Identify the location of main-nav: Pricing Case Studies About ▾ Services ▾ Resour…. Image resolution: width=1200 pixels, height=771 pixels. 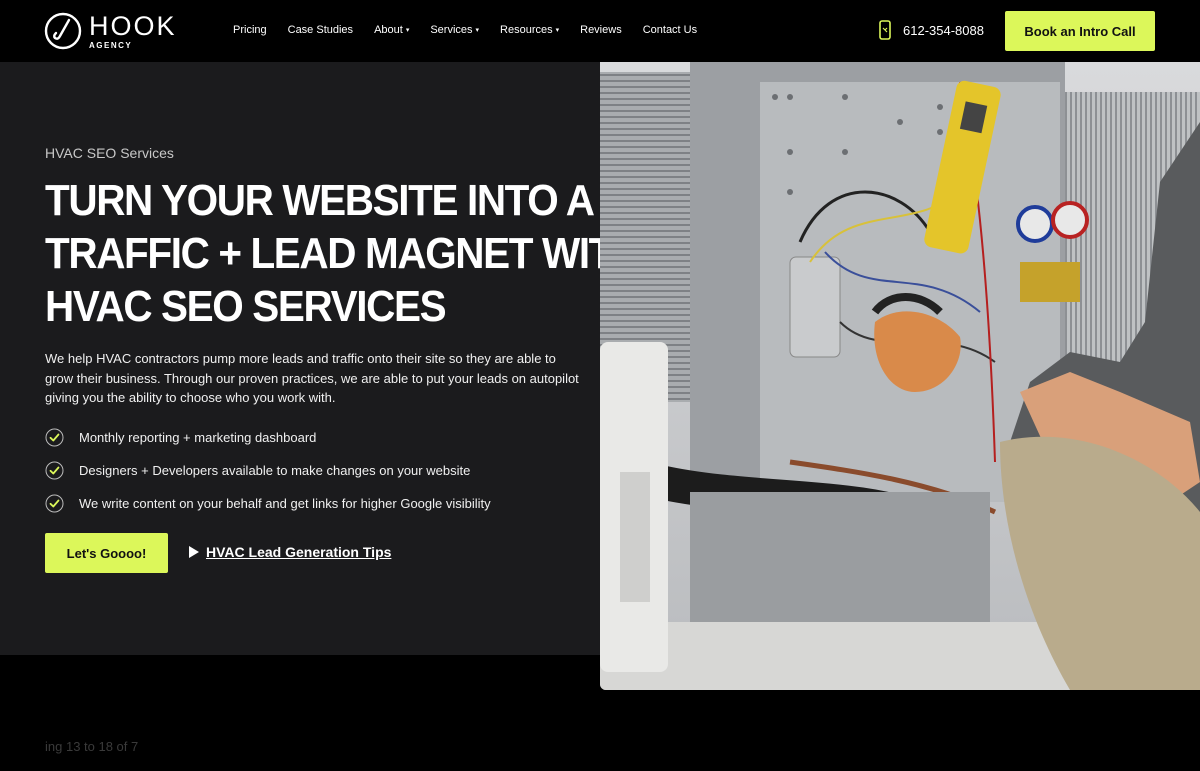
(475, 30).